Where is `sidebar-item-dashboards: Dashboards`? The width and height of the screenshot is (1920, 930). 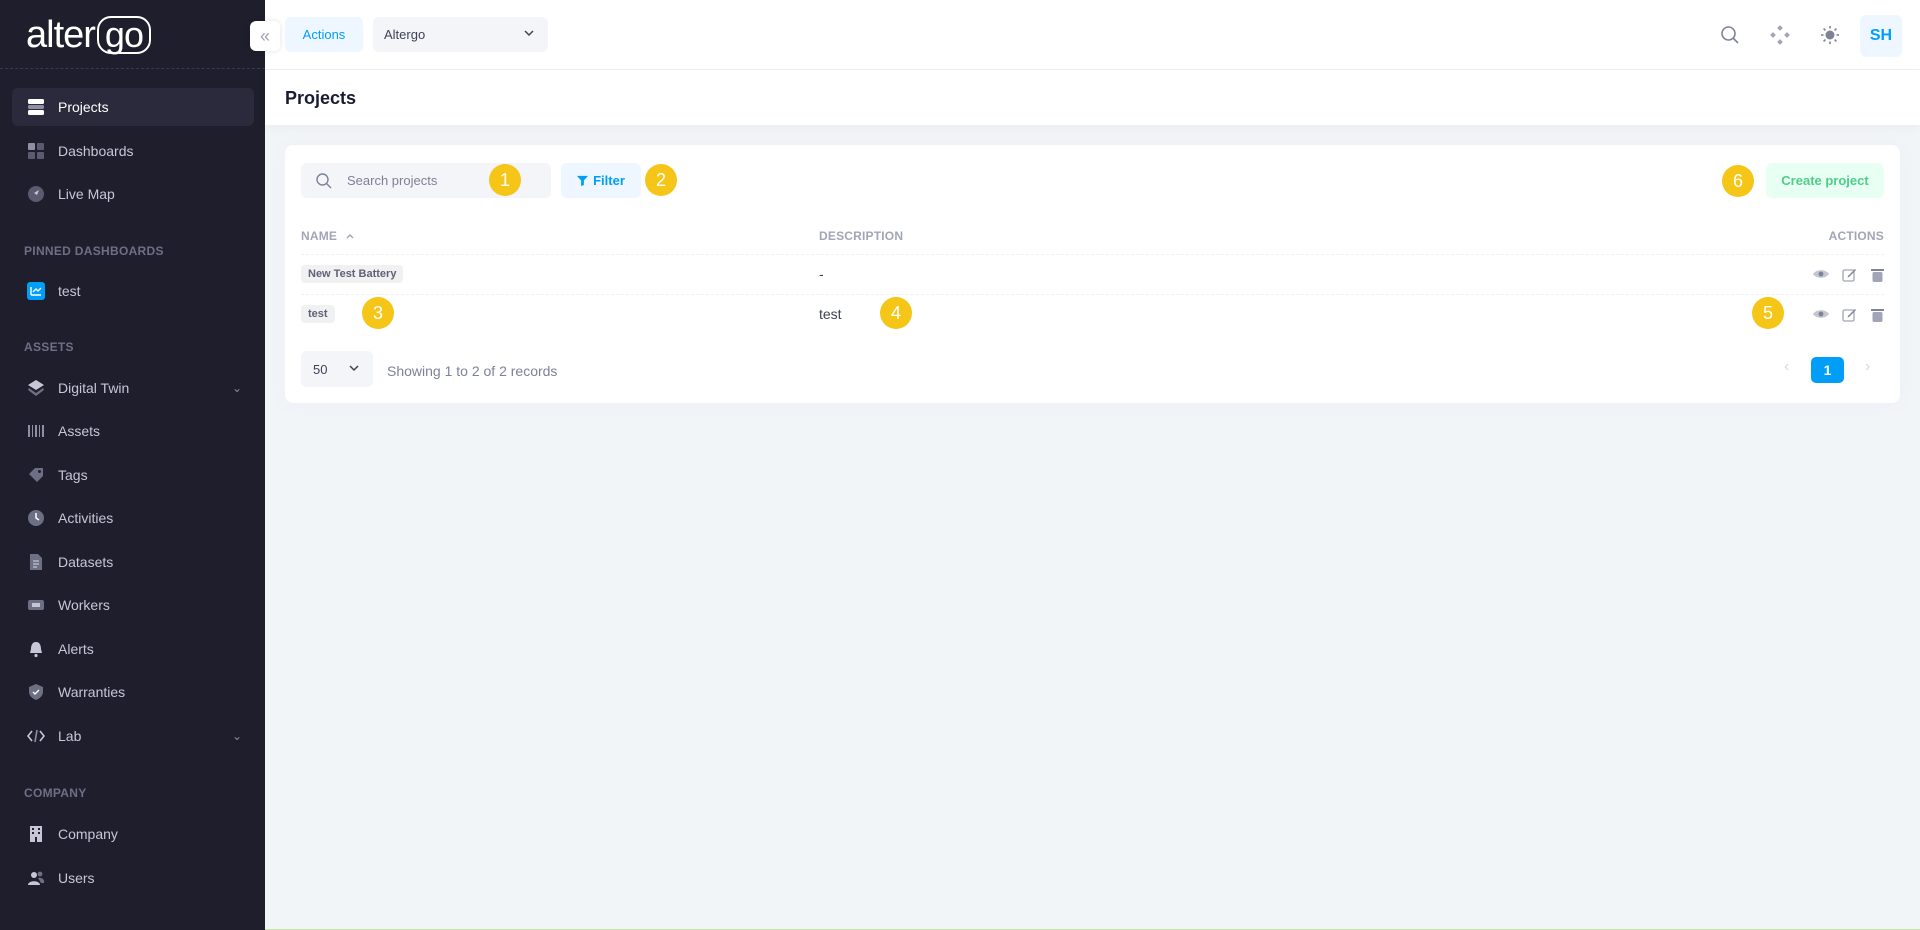 sidebar-item-dashboards: Dashboards is located at coordinates (133, 151).